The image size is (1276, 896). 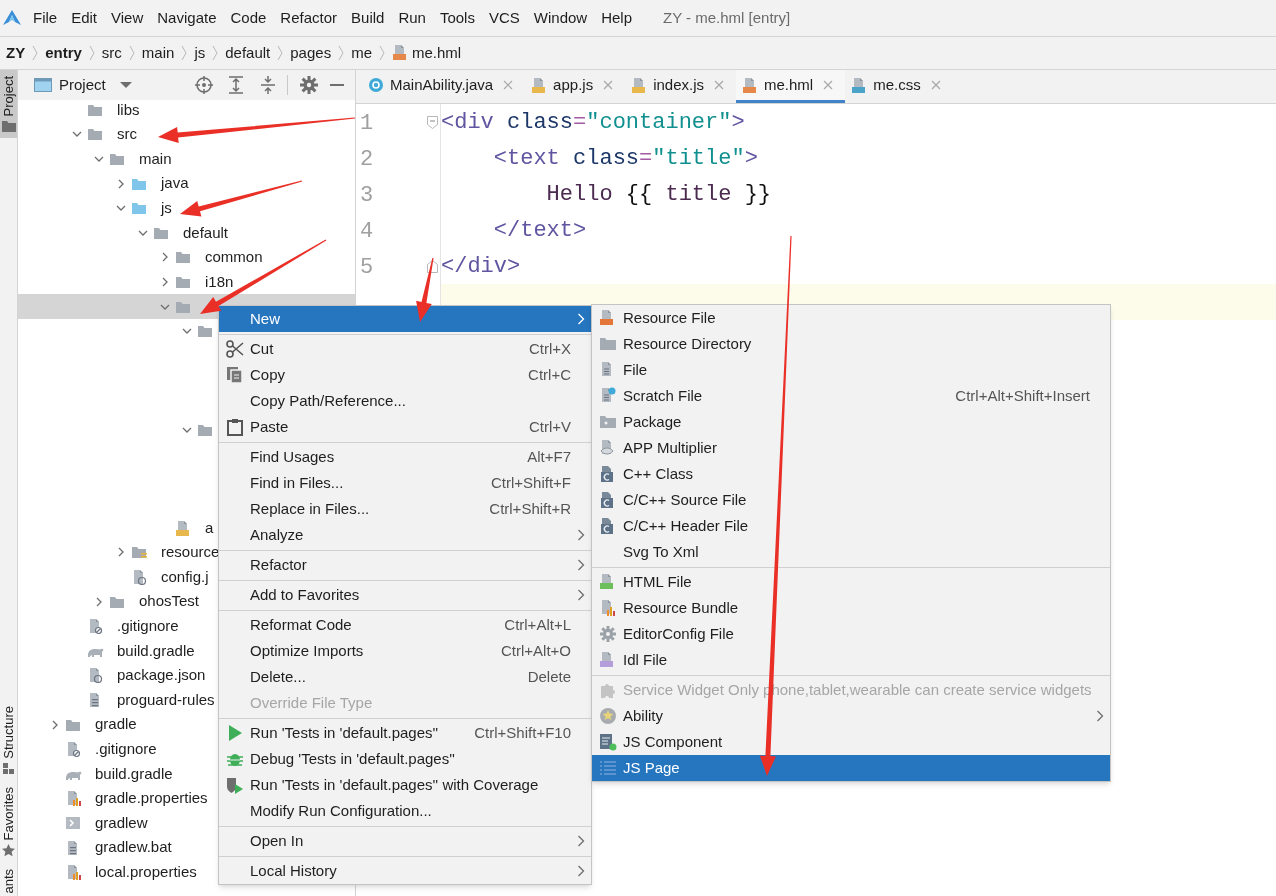 What do you see at coordinates (535, 650) in the screenshot?
I see `shortcut-label: Ctrl+Alt+O` at bounding box center [535, 650].